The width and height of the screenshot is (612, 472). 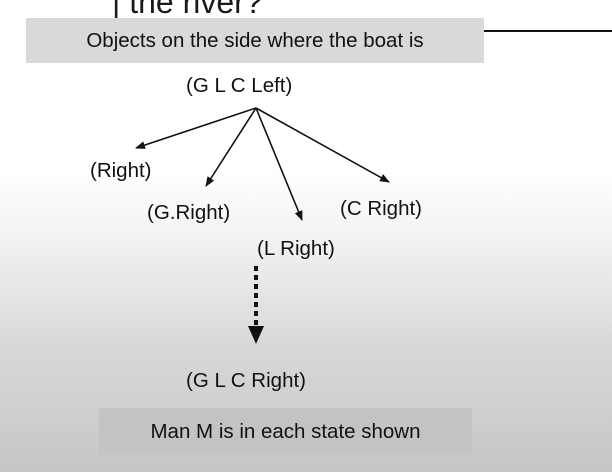 I want to click on state-g-right: (G.Right), so click(x=189, y=212).